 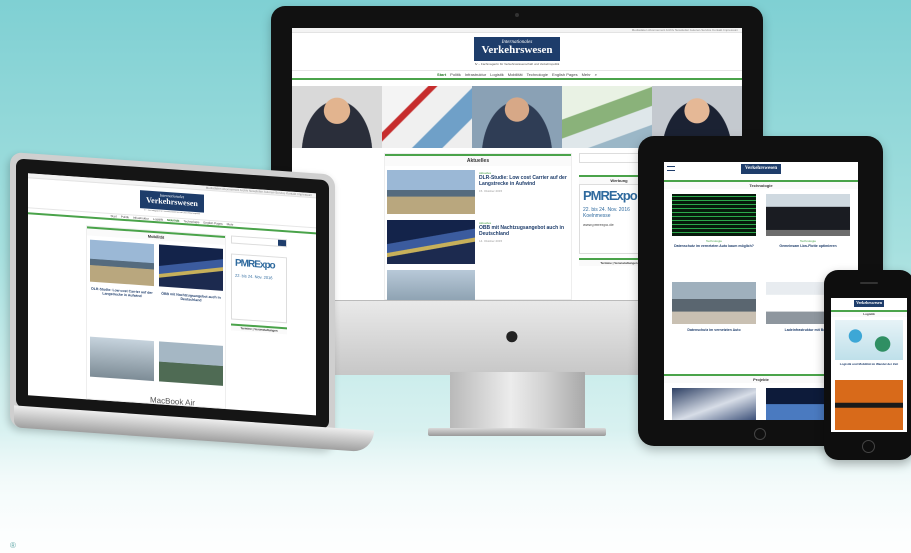 What do you see at coordinates (714, 303) in the screenshot?
I see `article-image-office` at bounding box center [714, 303].